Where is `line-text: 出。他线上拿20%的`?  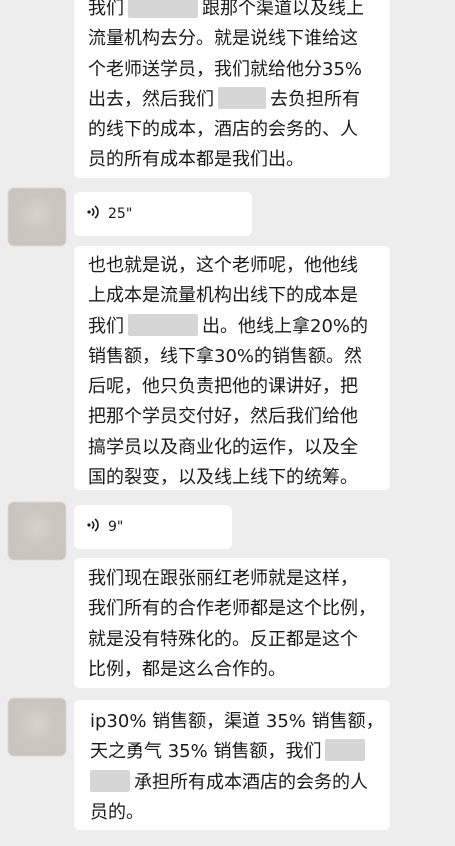
line-text: 出。他线上拿20%的 is located at coordinates (285, 326).